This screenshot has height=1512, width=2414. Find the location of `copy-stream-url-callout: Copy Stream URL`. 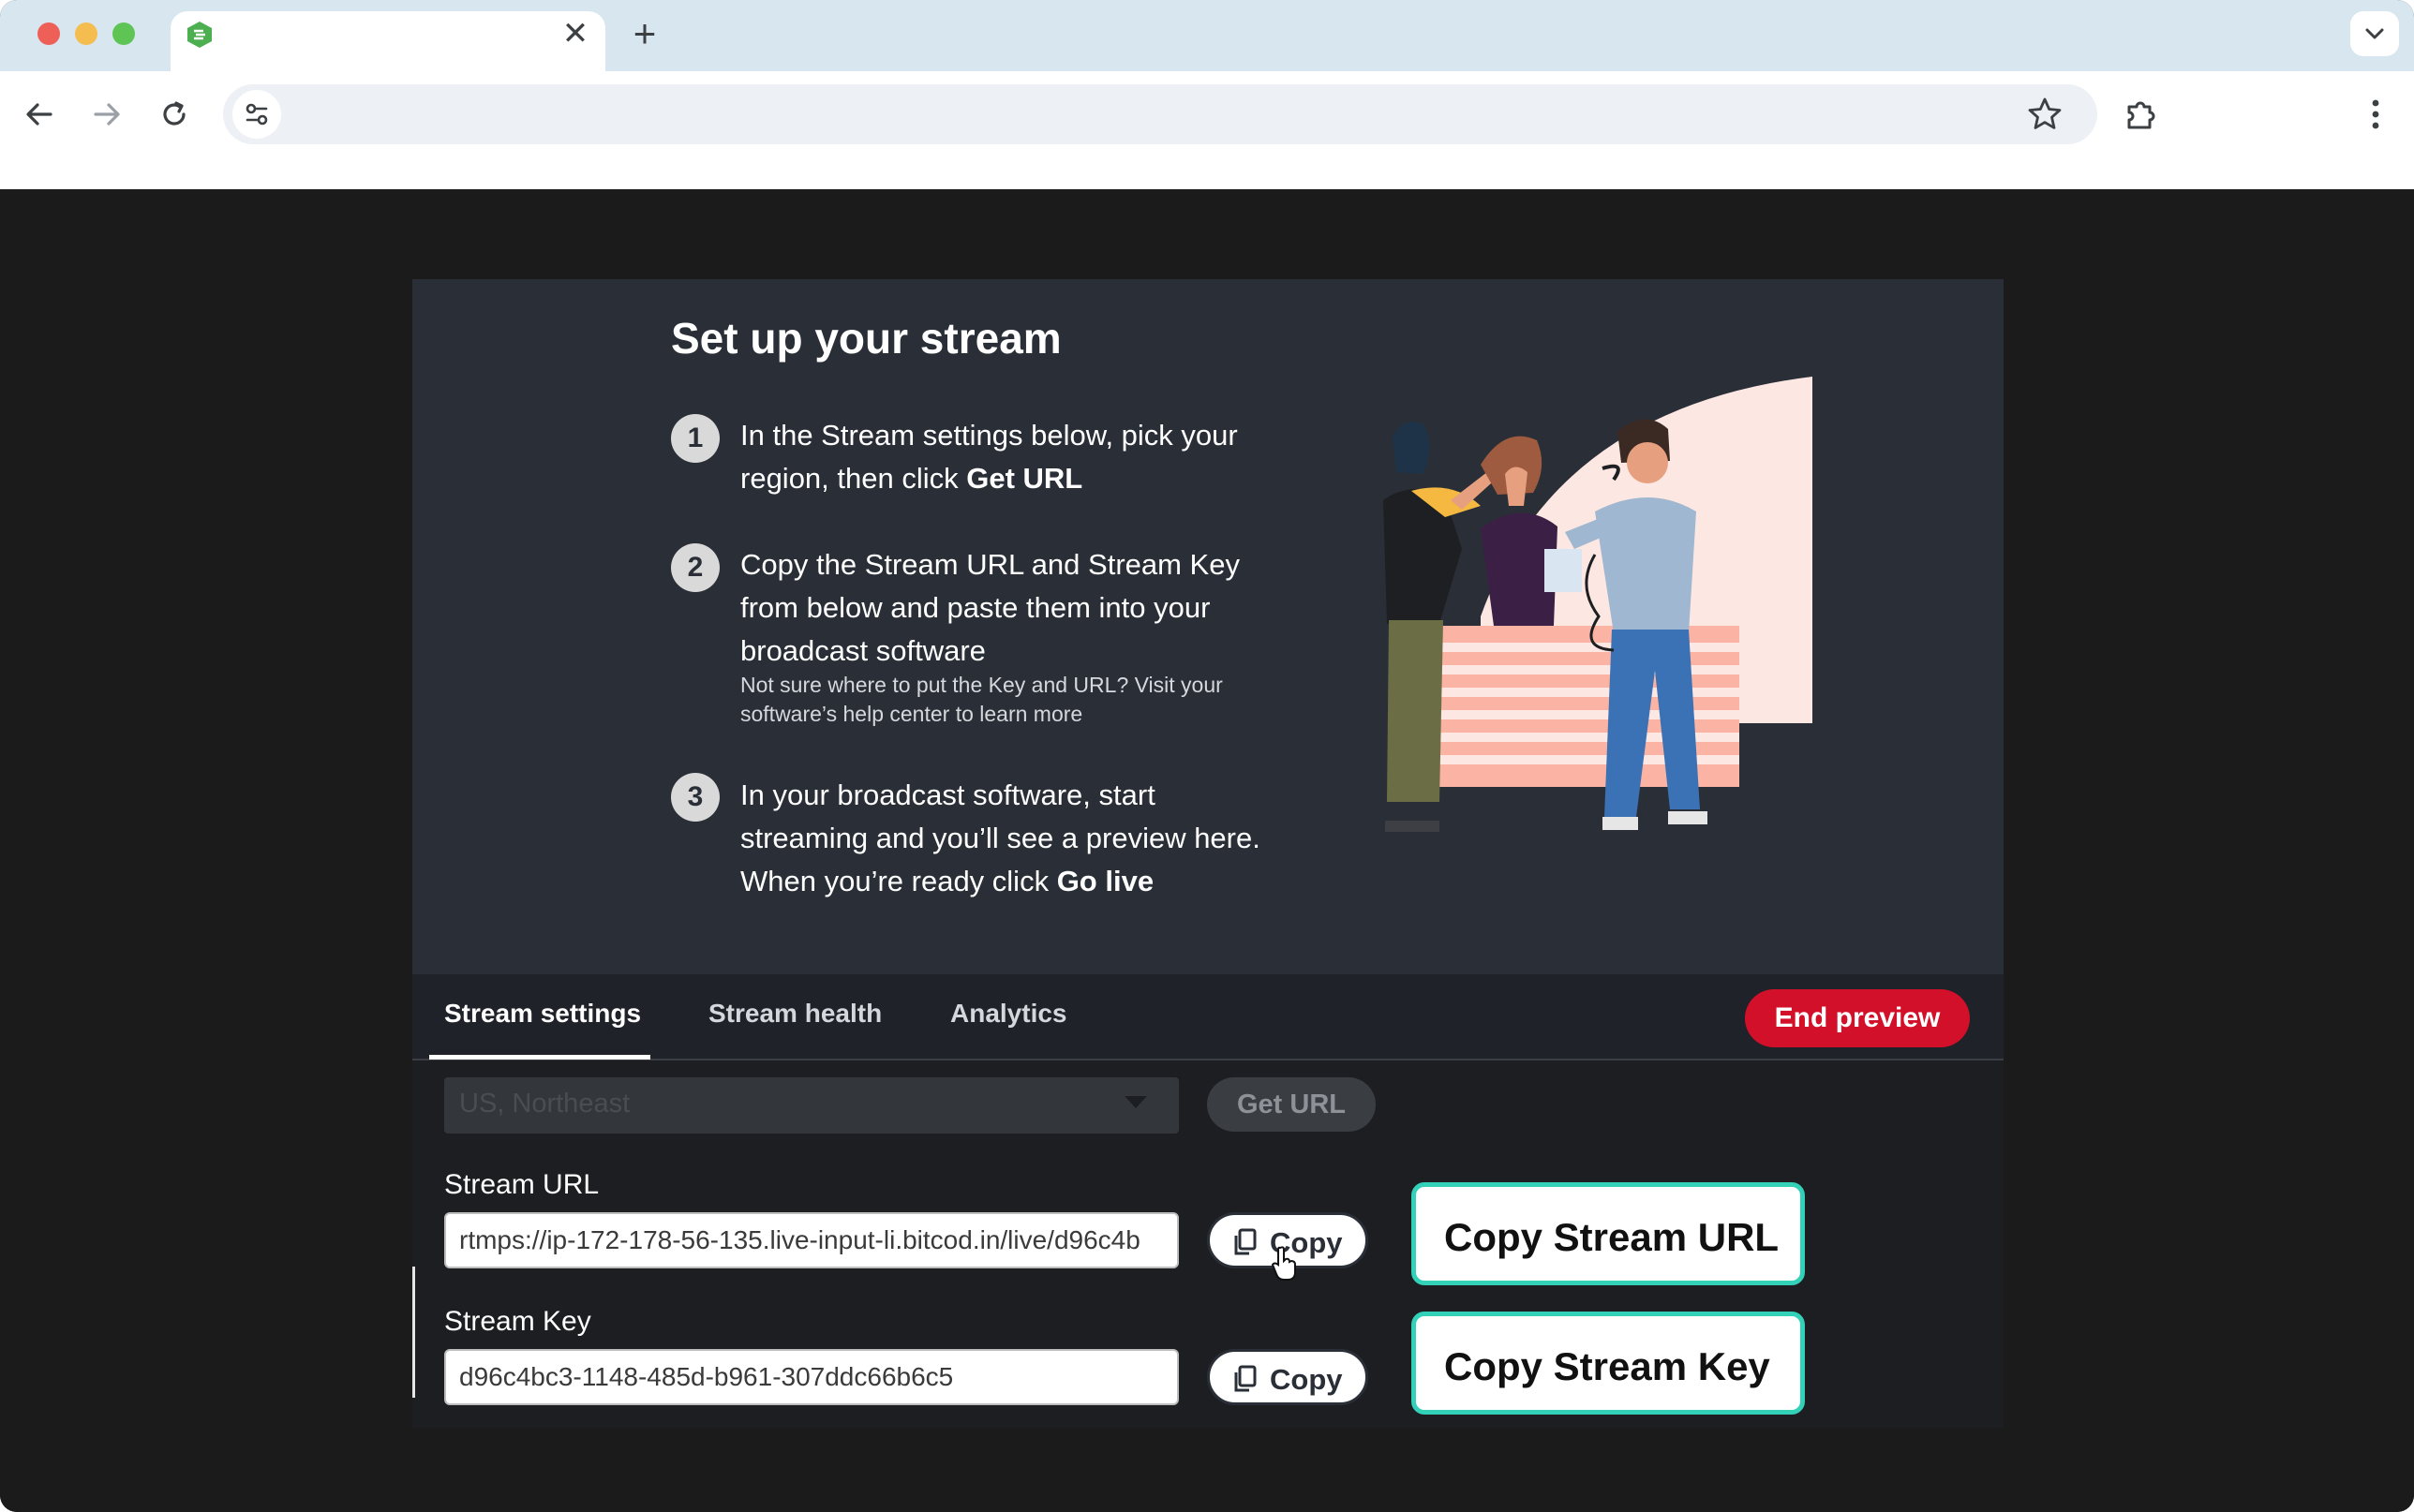

copy-stream-url-callout: Copy Stream URL is located at coordinates (1608, 1233).